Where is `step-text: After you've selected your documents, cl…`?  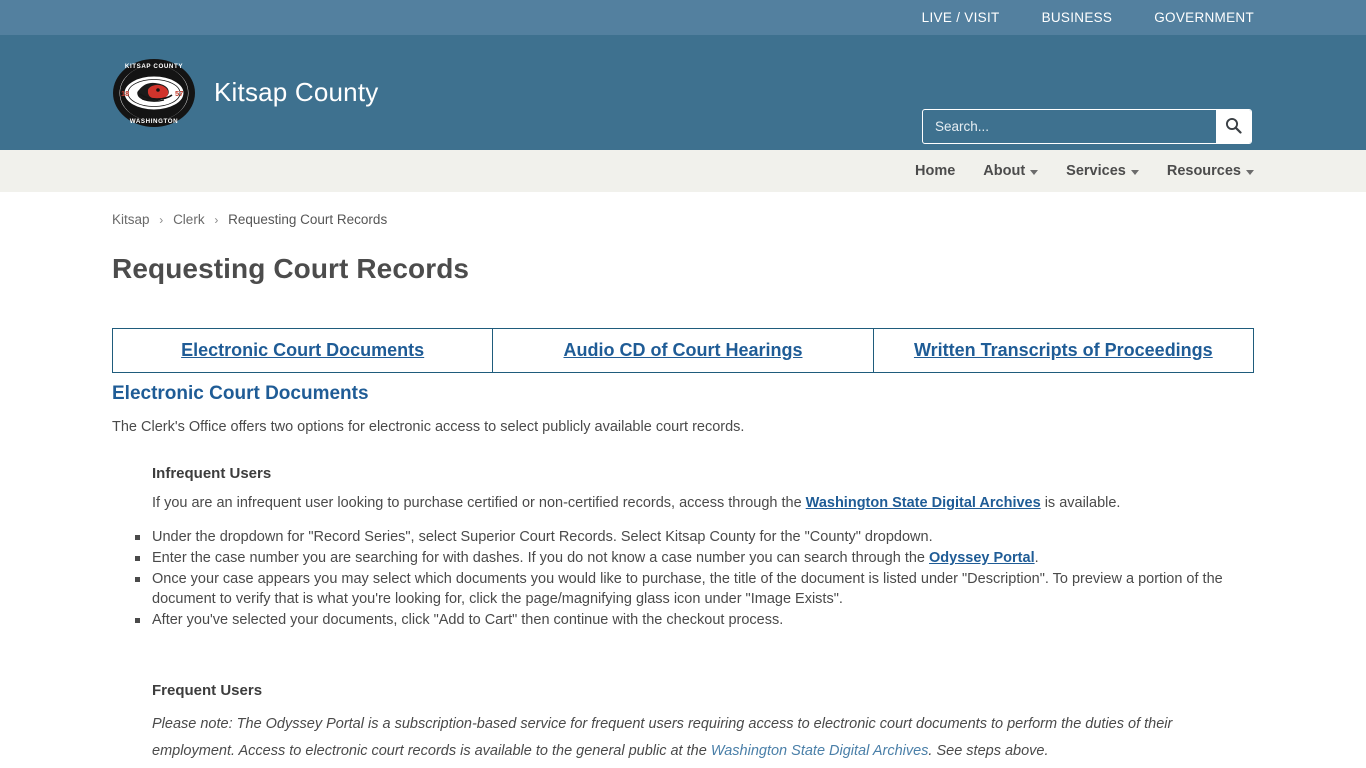 step-text: After you've selected your documents, cl… is located at coordinates (468, 620).